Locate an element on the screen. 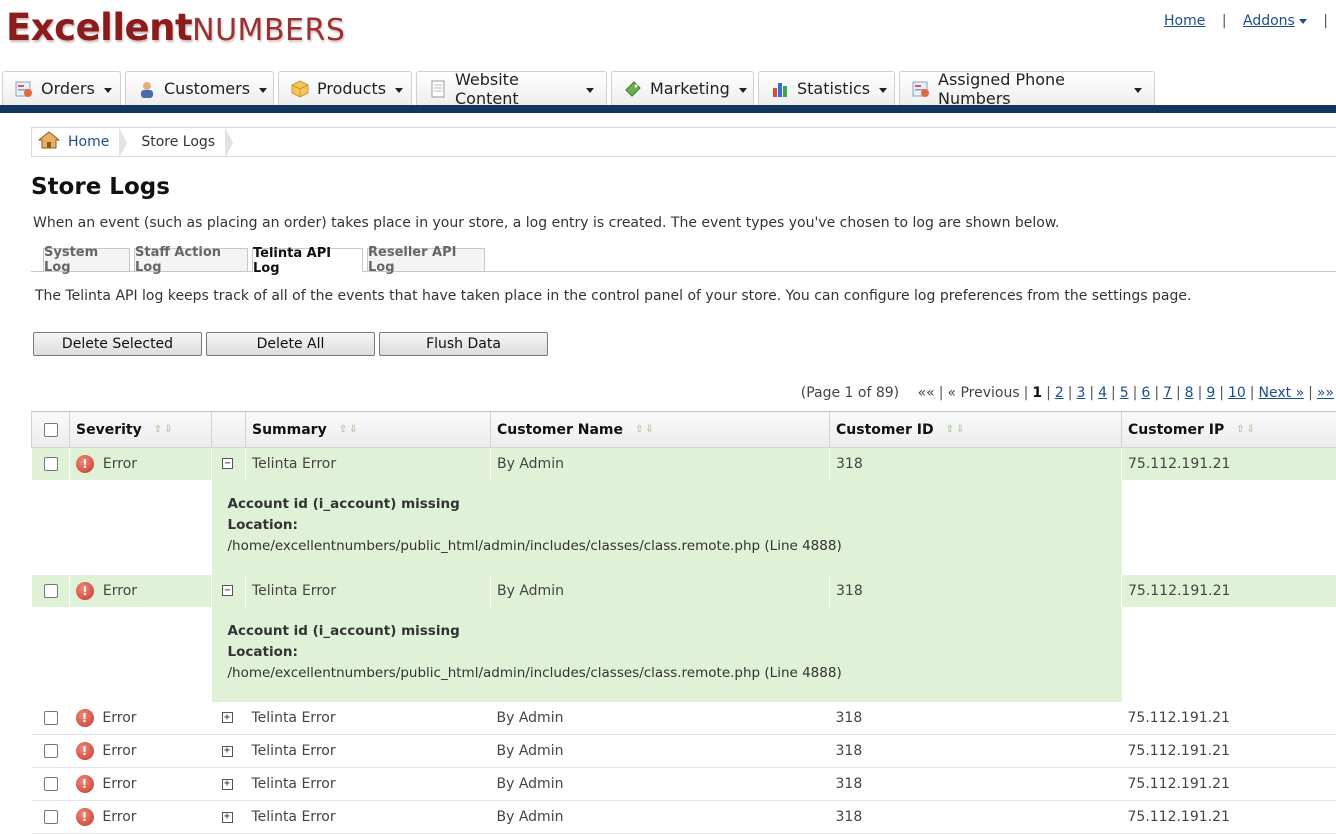 The width and height of the screenshot is (1336, 834). home-icon is located at coordinates (49, 142).